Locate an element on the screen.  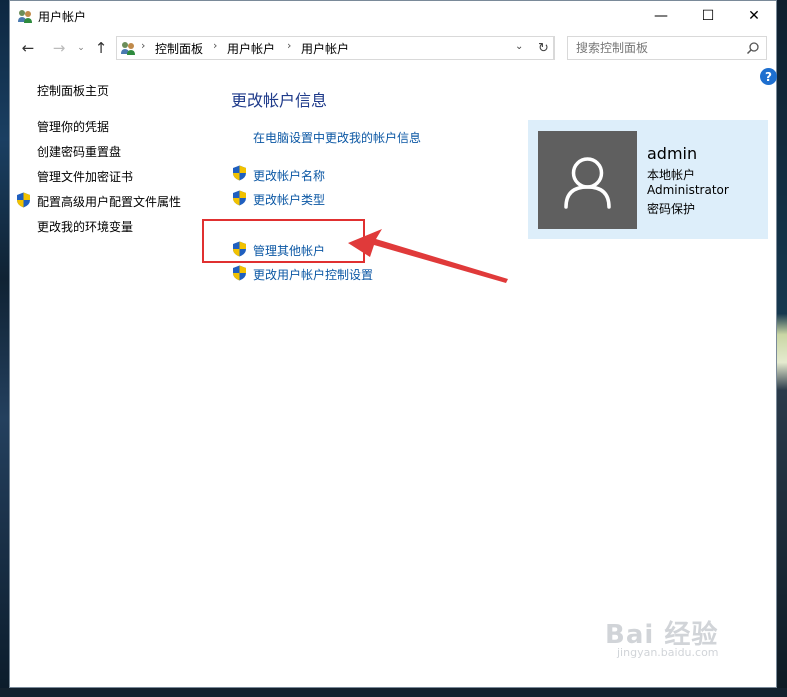
maximize-icon: ☐ is located at coordinates (708, 16).